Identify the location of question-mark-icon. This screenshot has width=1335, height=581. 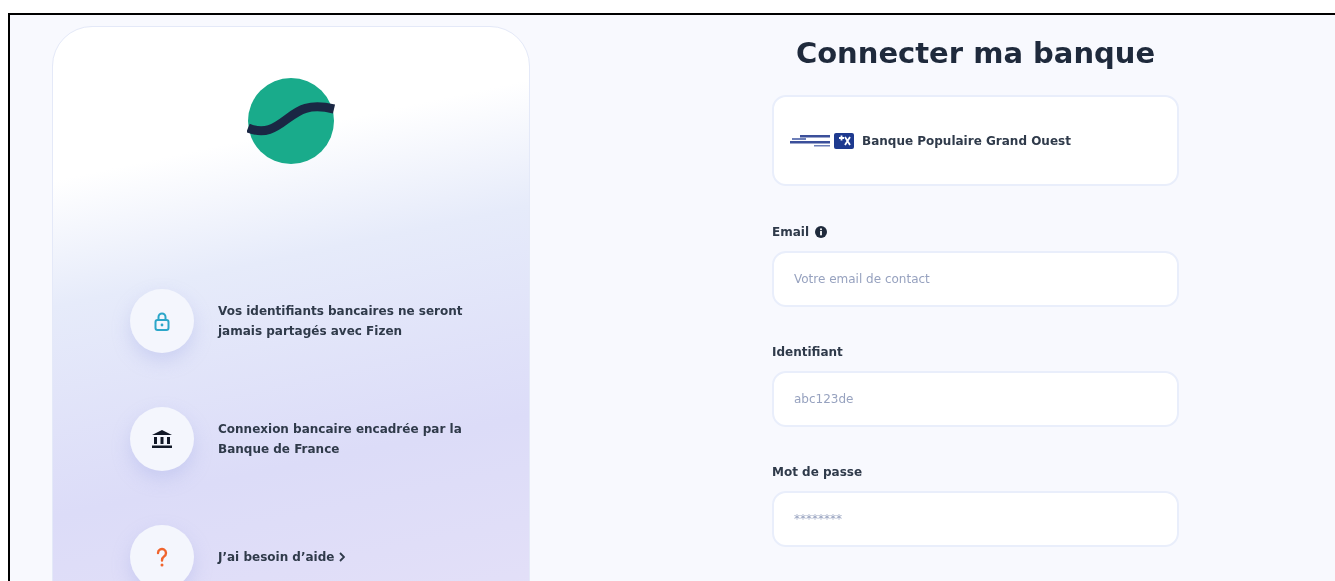
(162, 557).